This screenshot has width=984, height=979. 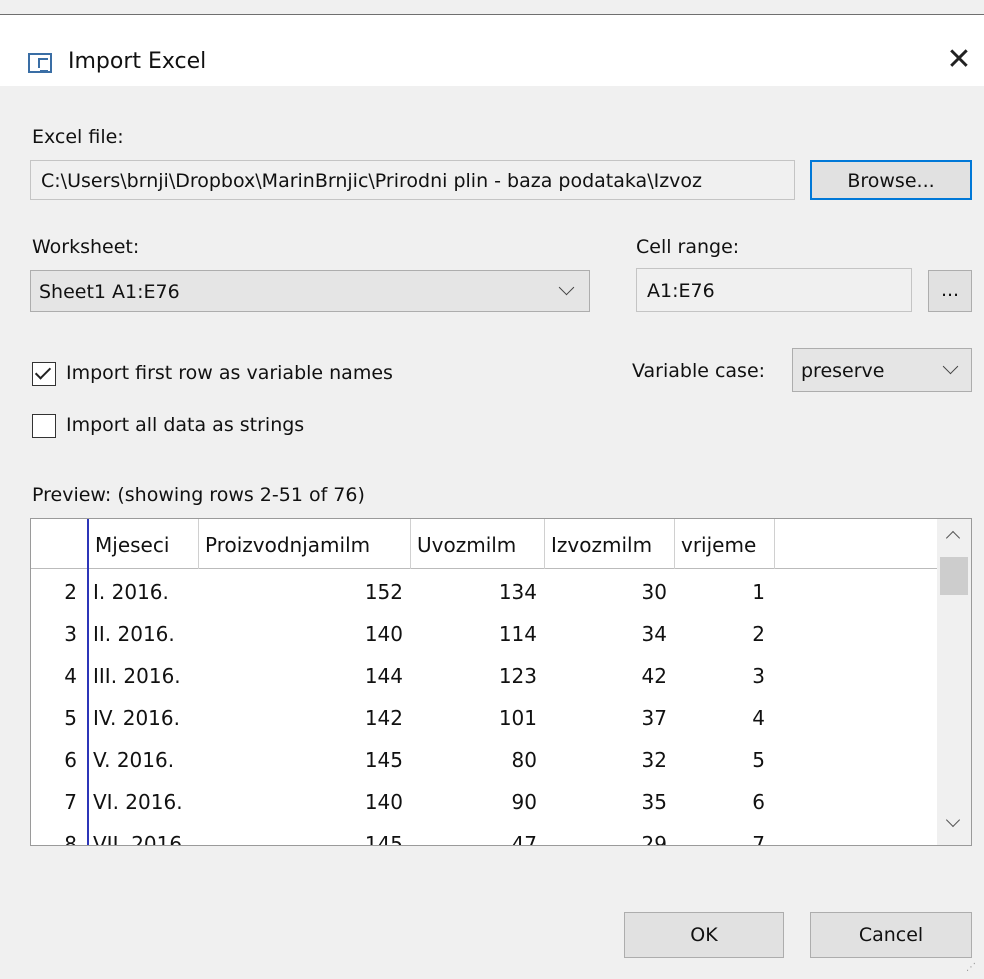 I want to click on table-cell: 7, so click(x=758, y=839).